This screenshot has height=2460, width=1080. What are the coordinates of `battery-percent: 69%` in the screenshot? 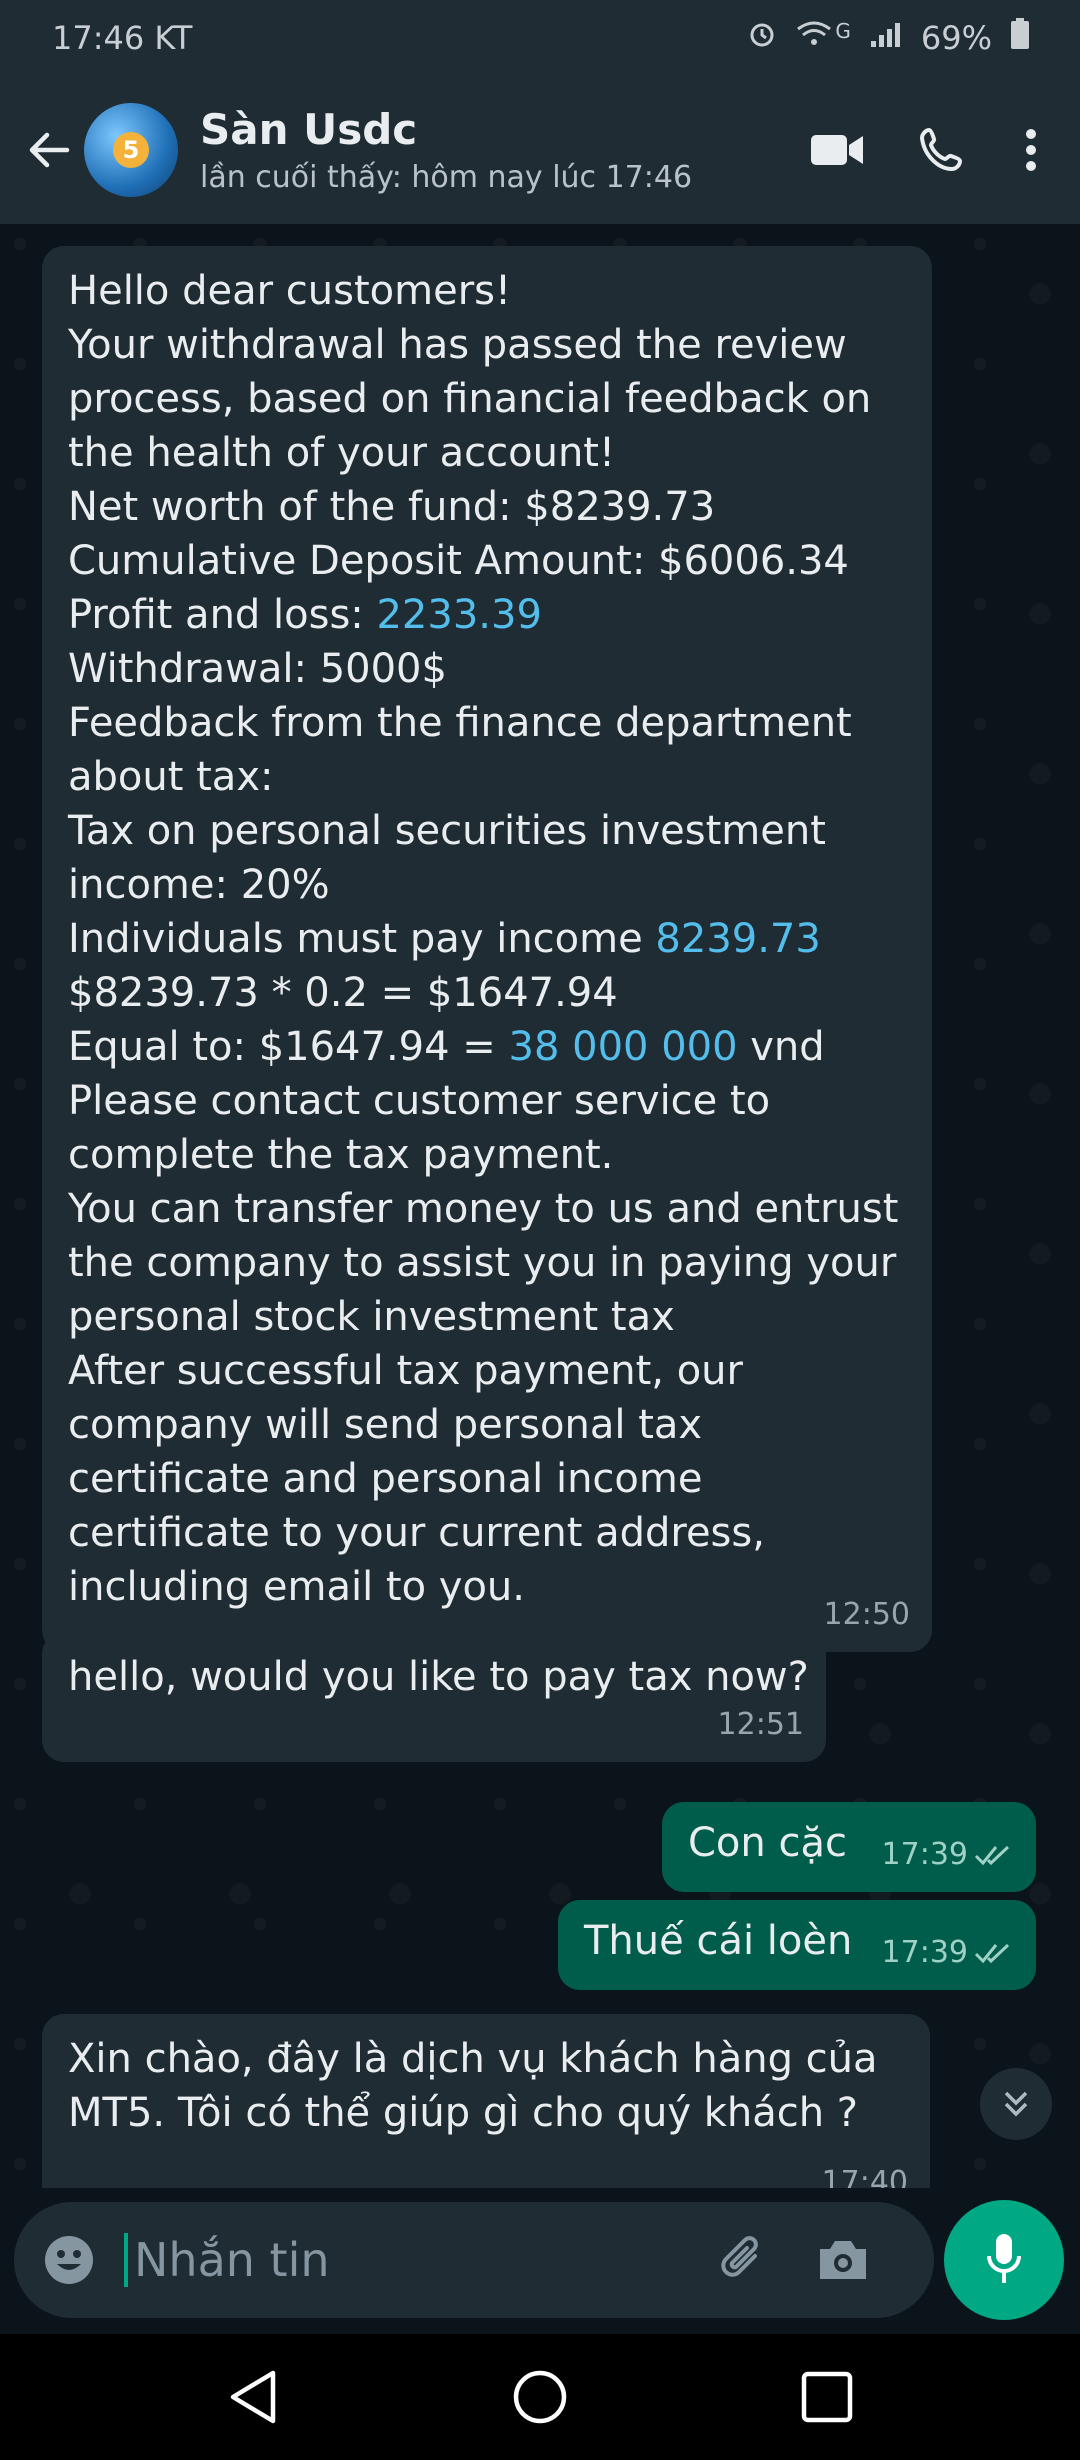 It's located at (956, 38).